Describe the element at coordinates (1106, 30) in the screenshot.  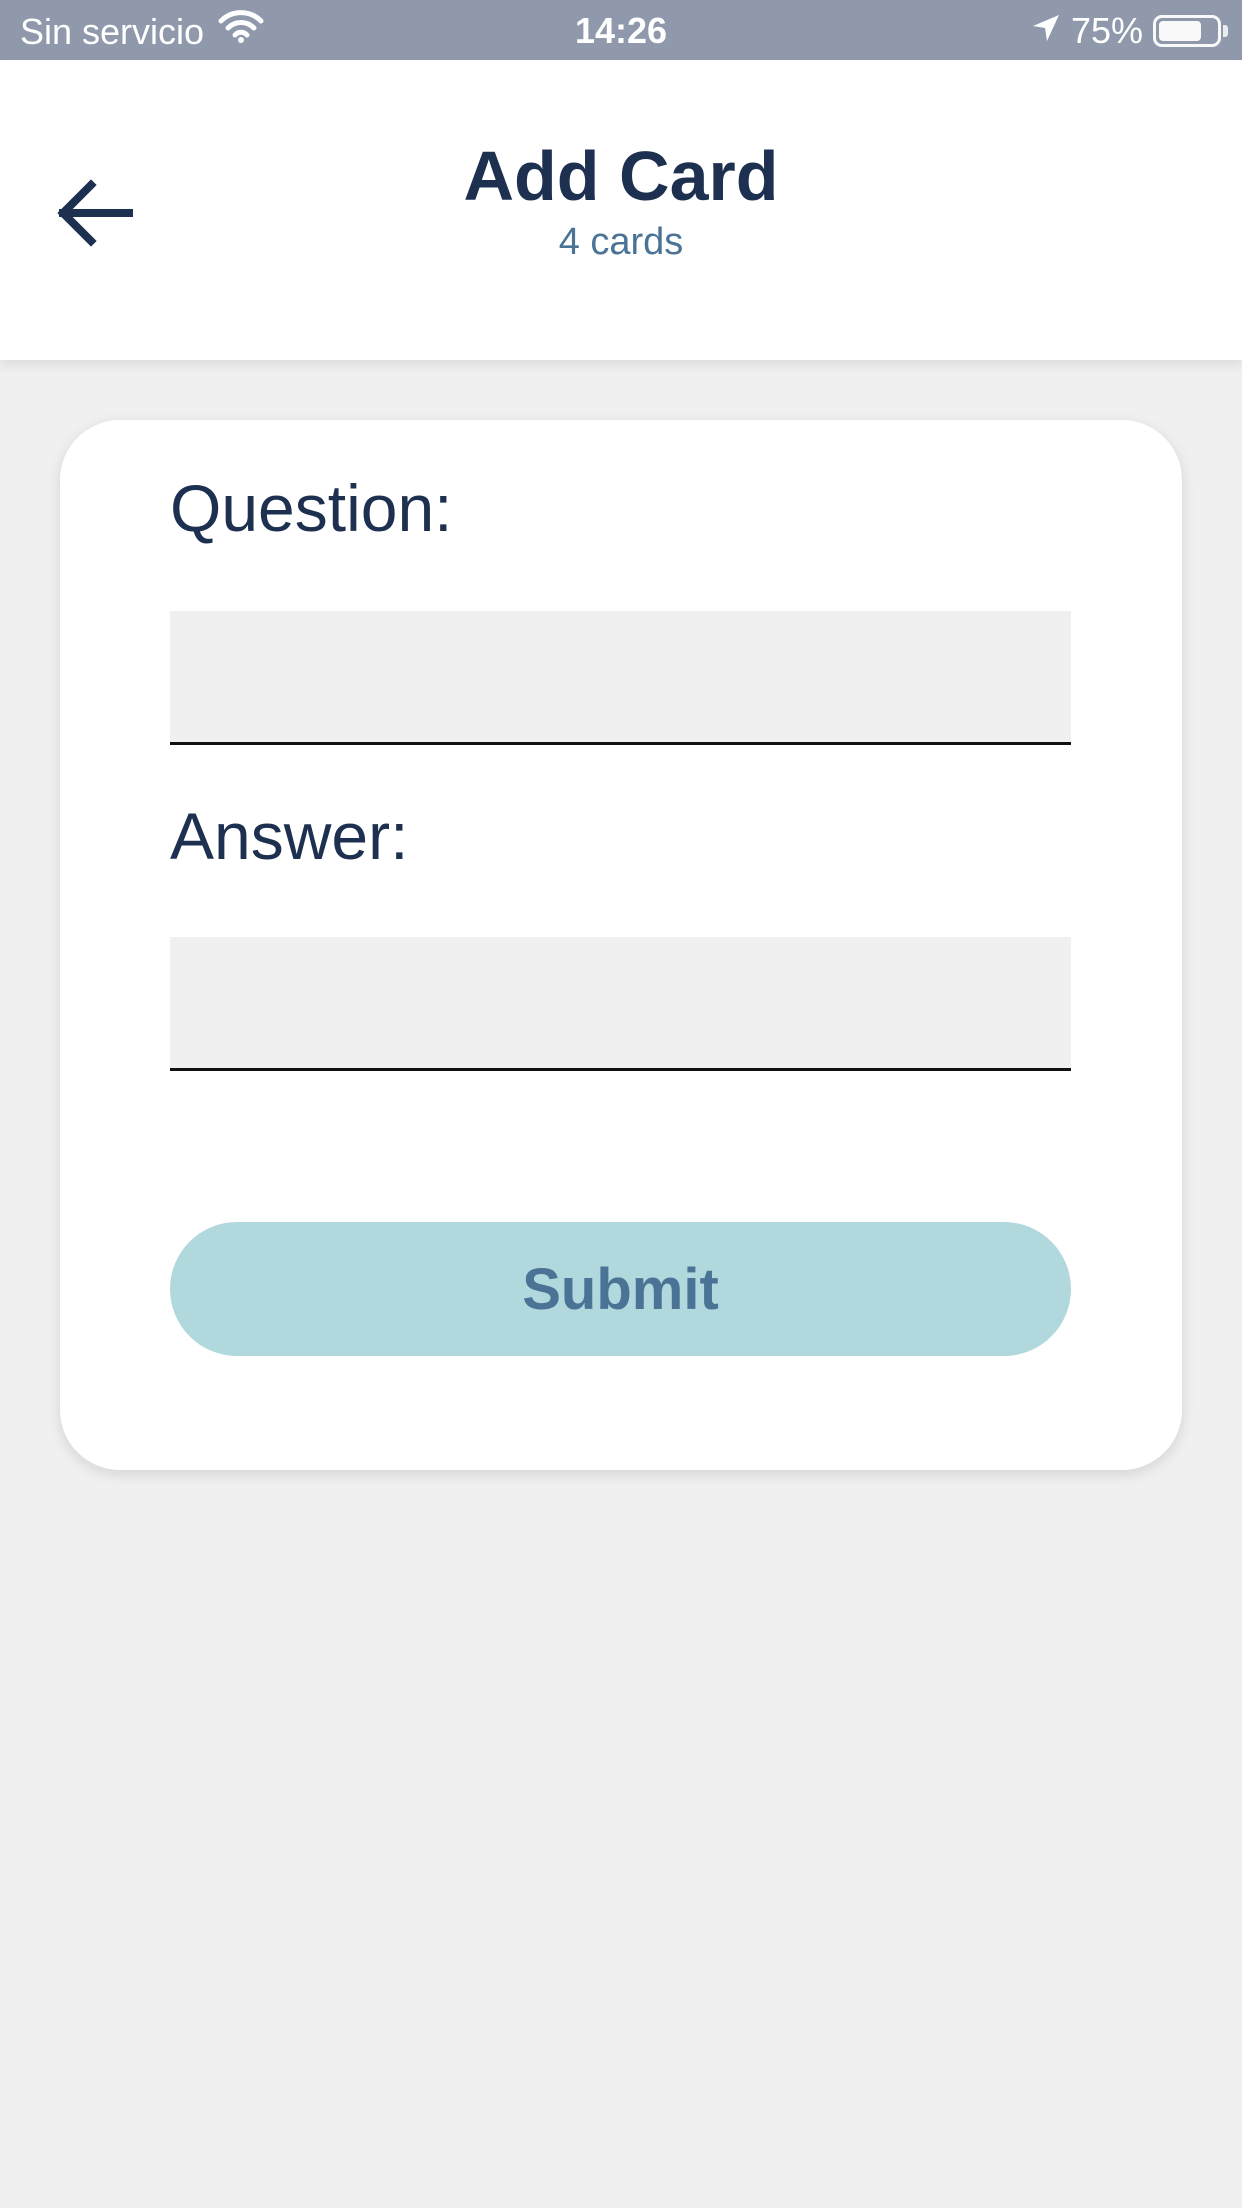
I see `battery-percent: 75%` at that location.